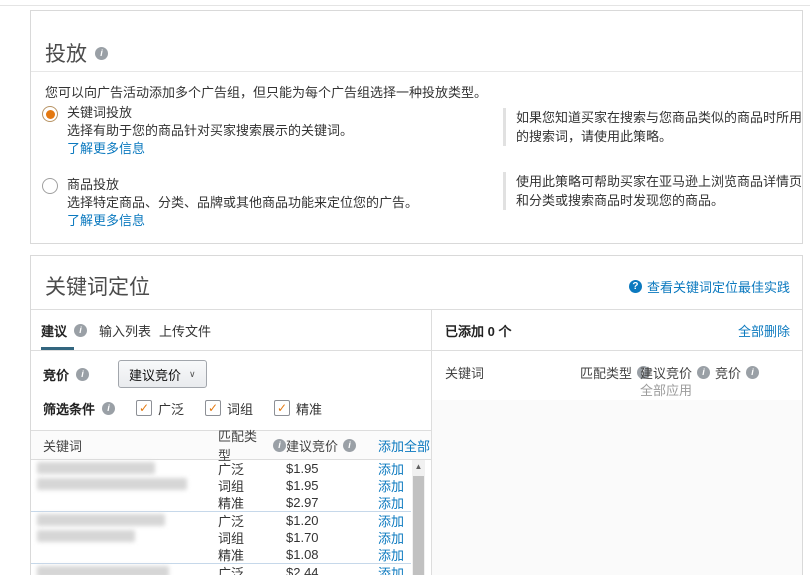  I want to click on product-targeting-option-text: 商品投放 选择特定商品、分类、品牌或其他商品功能来定位您的广告。 了解更多信息, so click(242, 202).